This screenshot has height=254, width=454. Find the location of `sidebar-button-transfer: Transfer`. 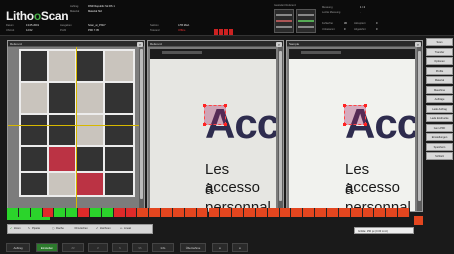

sidebar-button-transfer: Transfer is located at coordinates (439, 51).